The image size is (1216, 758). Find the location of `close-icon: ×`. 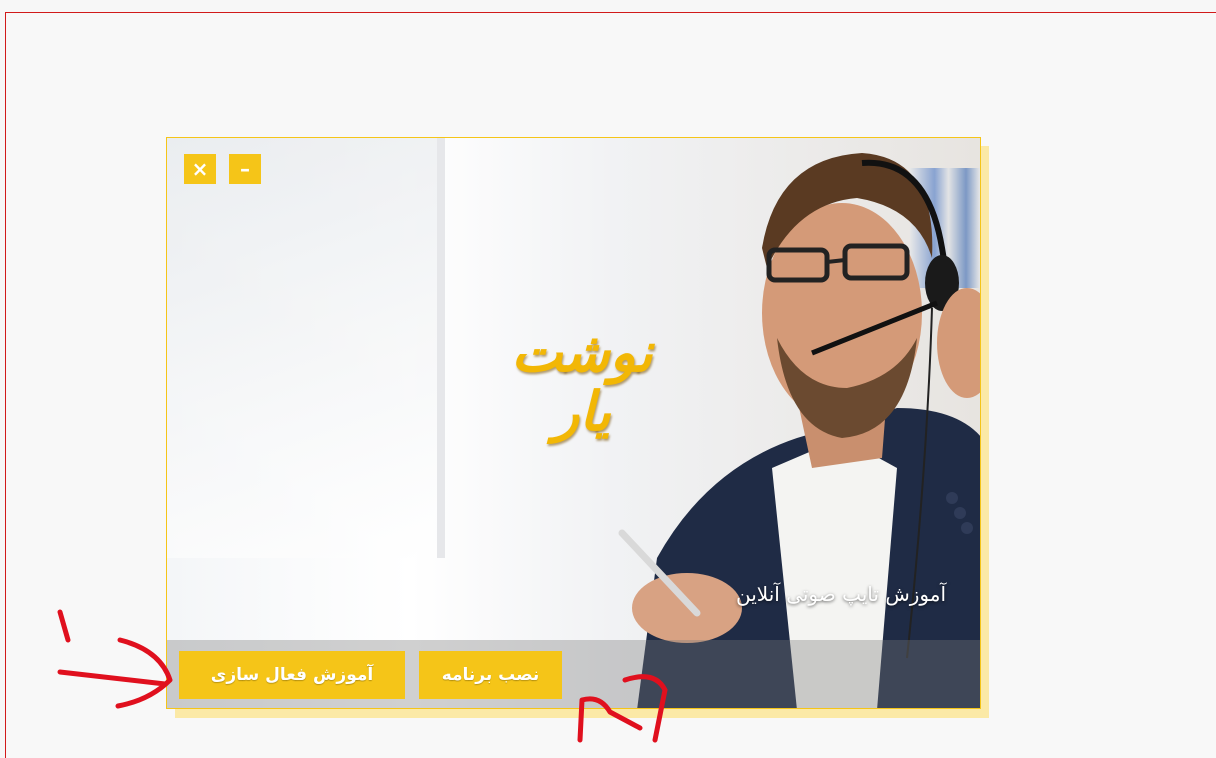

close-icon: × is located at coordinates (200, 169).